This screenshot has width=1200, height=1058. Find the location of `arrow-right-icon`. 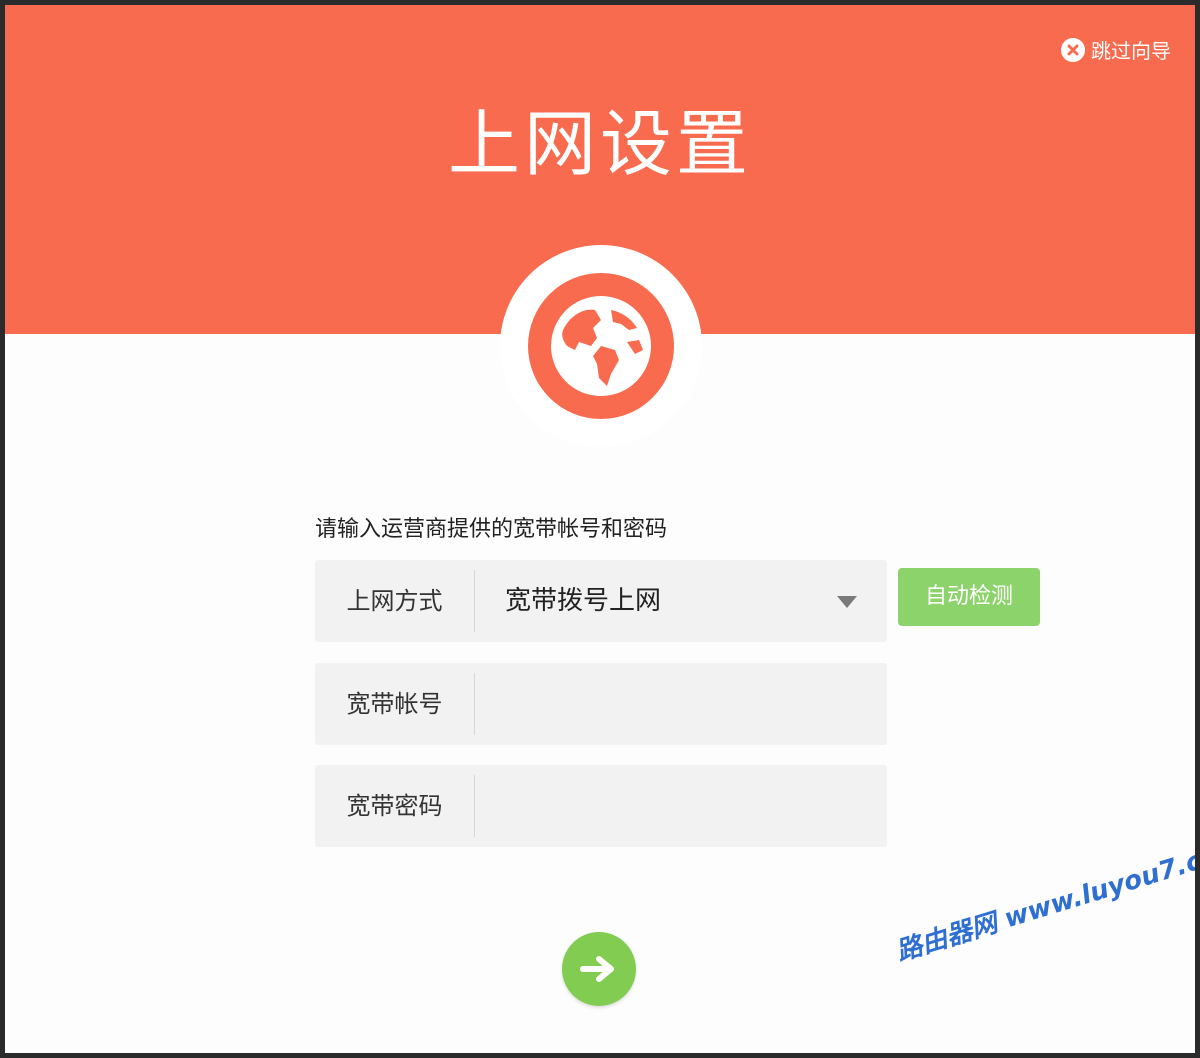

arrow-right-icon is located at coordinates (597, 969).